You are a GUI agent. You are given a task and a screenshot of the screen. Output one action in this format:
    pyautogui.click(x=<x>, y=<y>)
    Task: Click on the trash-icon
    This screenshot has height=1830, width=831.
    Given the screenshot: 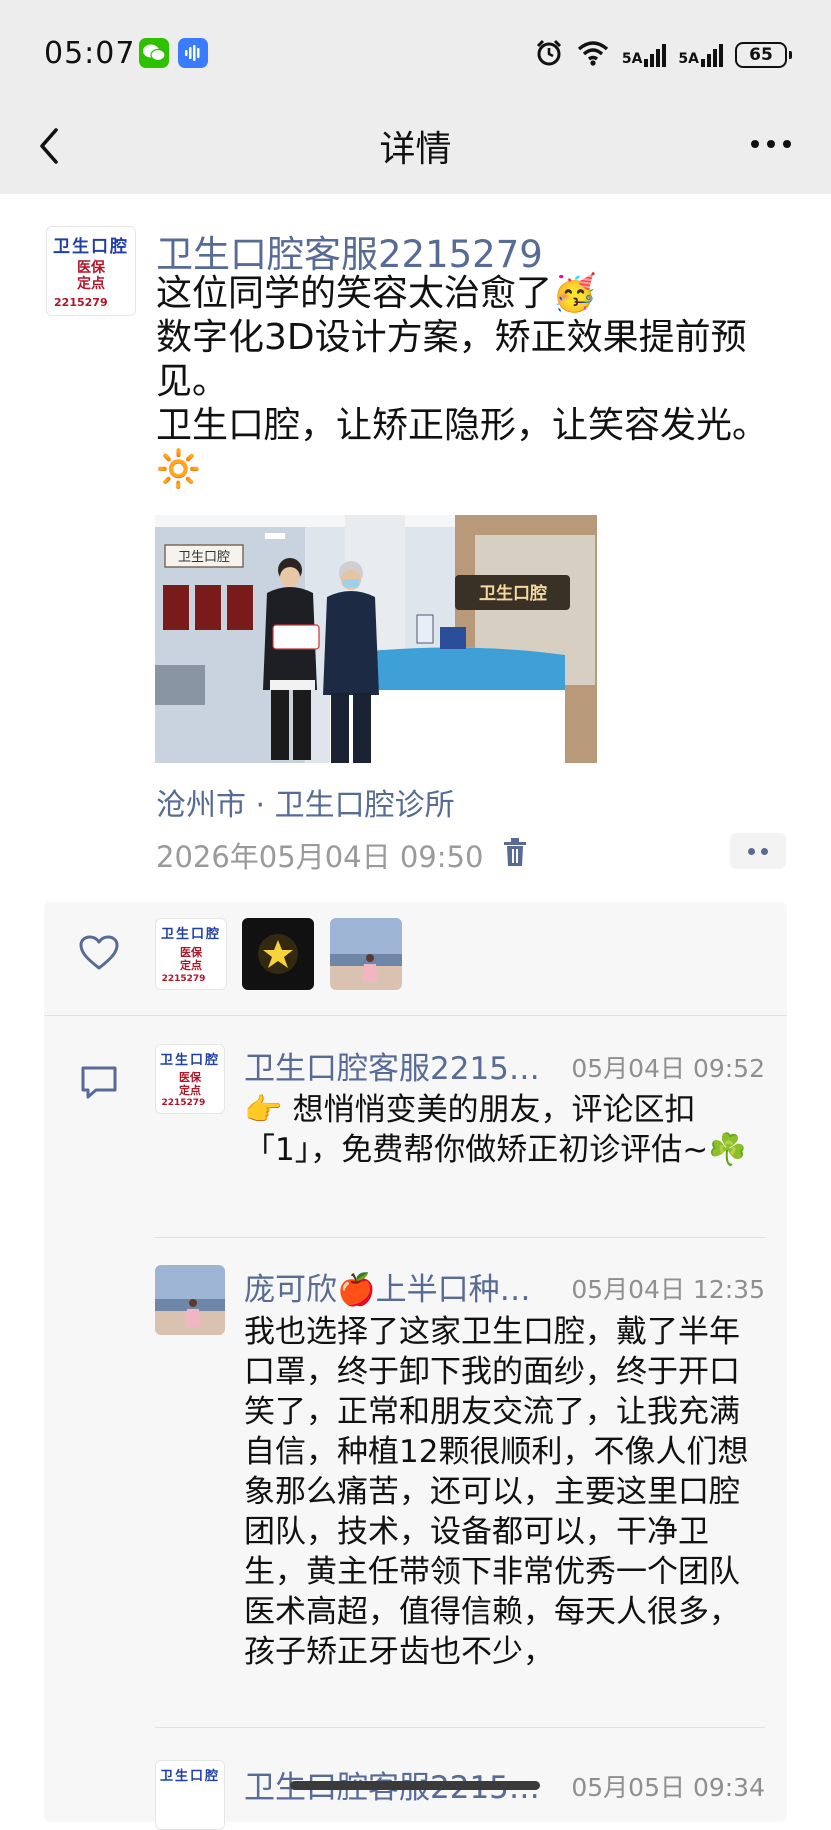 What is the action you would take?
    pyautogui.click(x=515, y=852)
    